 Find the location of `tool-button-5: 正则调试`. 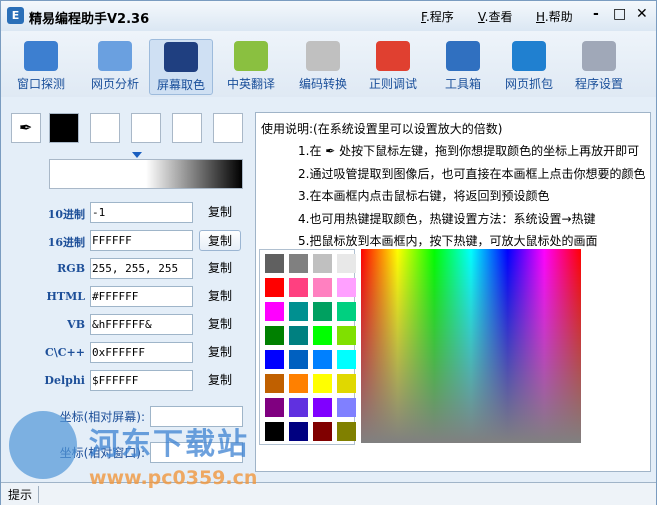

tool-button-5: 正则调试 is located at coordinates (393, 67).